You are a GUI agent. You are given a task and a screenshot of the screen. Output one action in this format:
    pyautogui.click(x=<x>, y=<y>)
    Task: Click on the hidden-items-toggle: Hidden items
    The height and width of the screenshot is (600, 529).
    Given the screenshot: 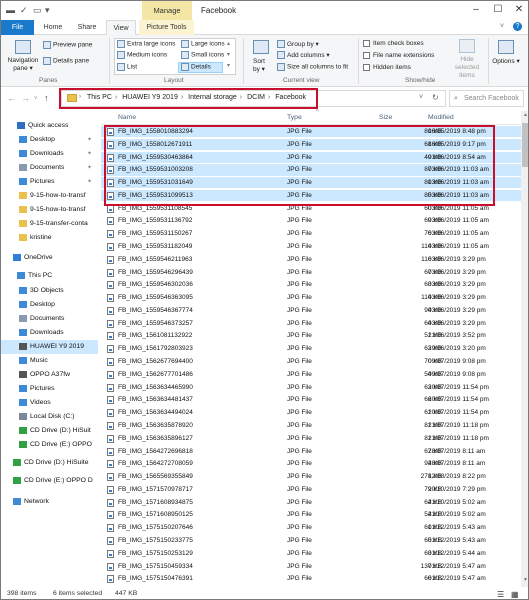 What is the action you would take?
    pyautogui.click(x=387, y=67)
    